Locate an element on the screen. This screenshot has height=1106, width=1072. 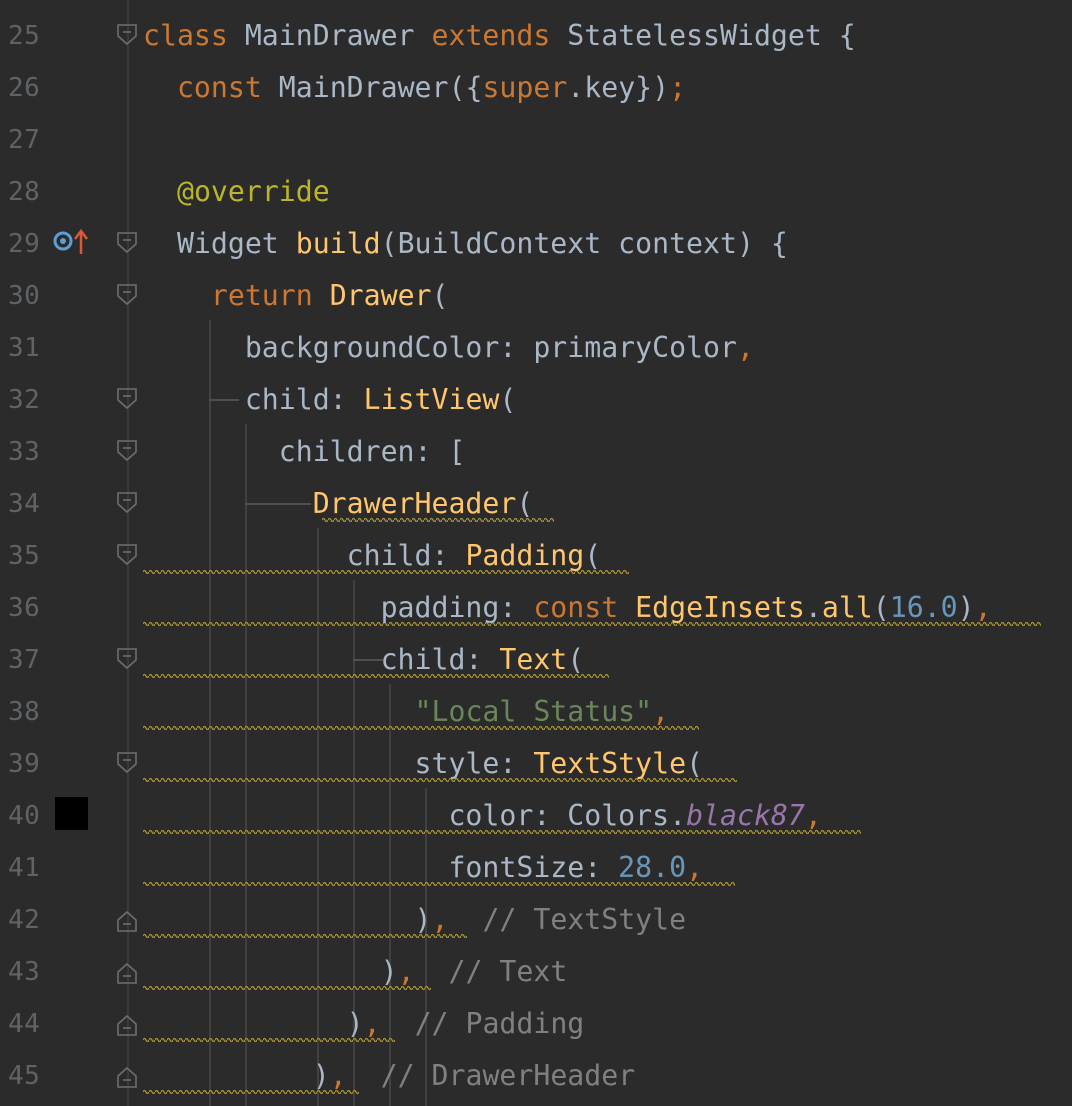
code-text: child: Padding( is located at coordinates (372, 556).